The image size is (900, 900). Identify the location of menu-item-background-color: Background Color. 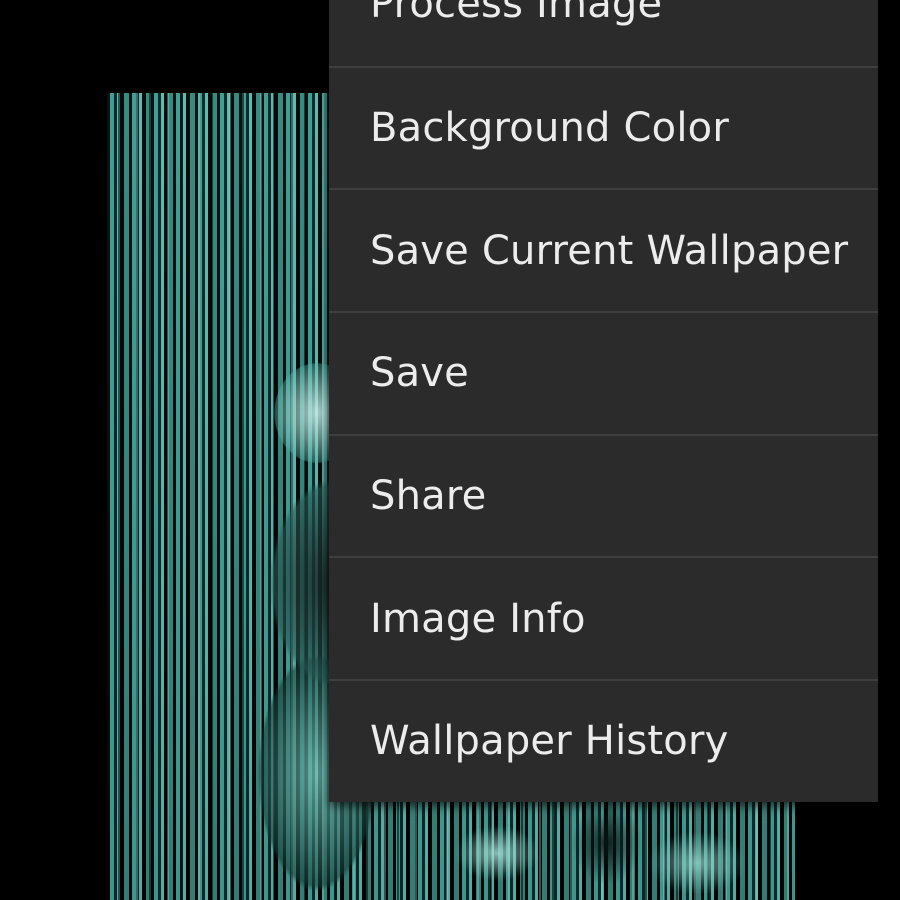
(603, 127).